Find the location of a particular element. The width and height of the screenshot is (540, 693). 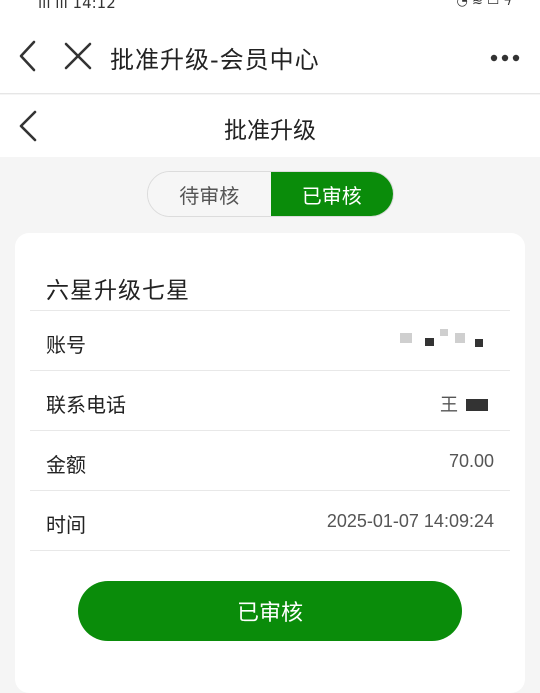

time-value: 2025-01-07 14:09:24 is located at coordinates (410, 521).